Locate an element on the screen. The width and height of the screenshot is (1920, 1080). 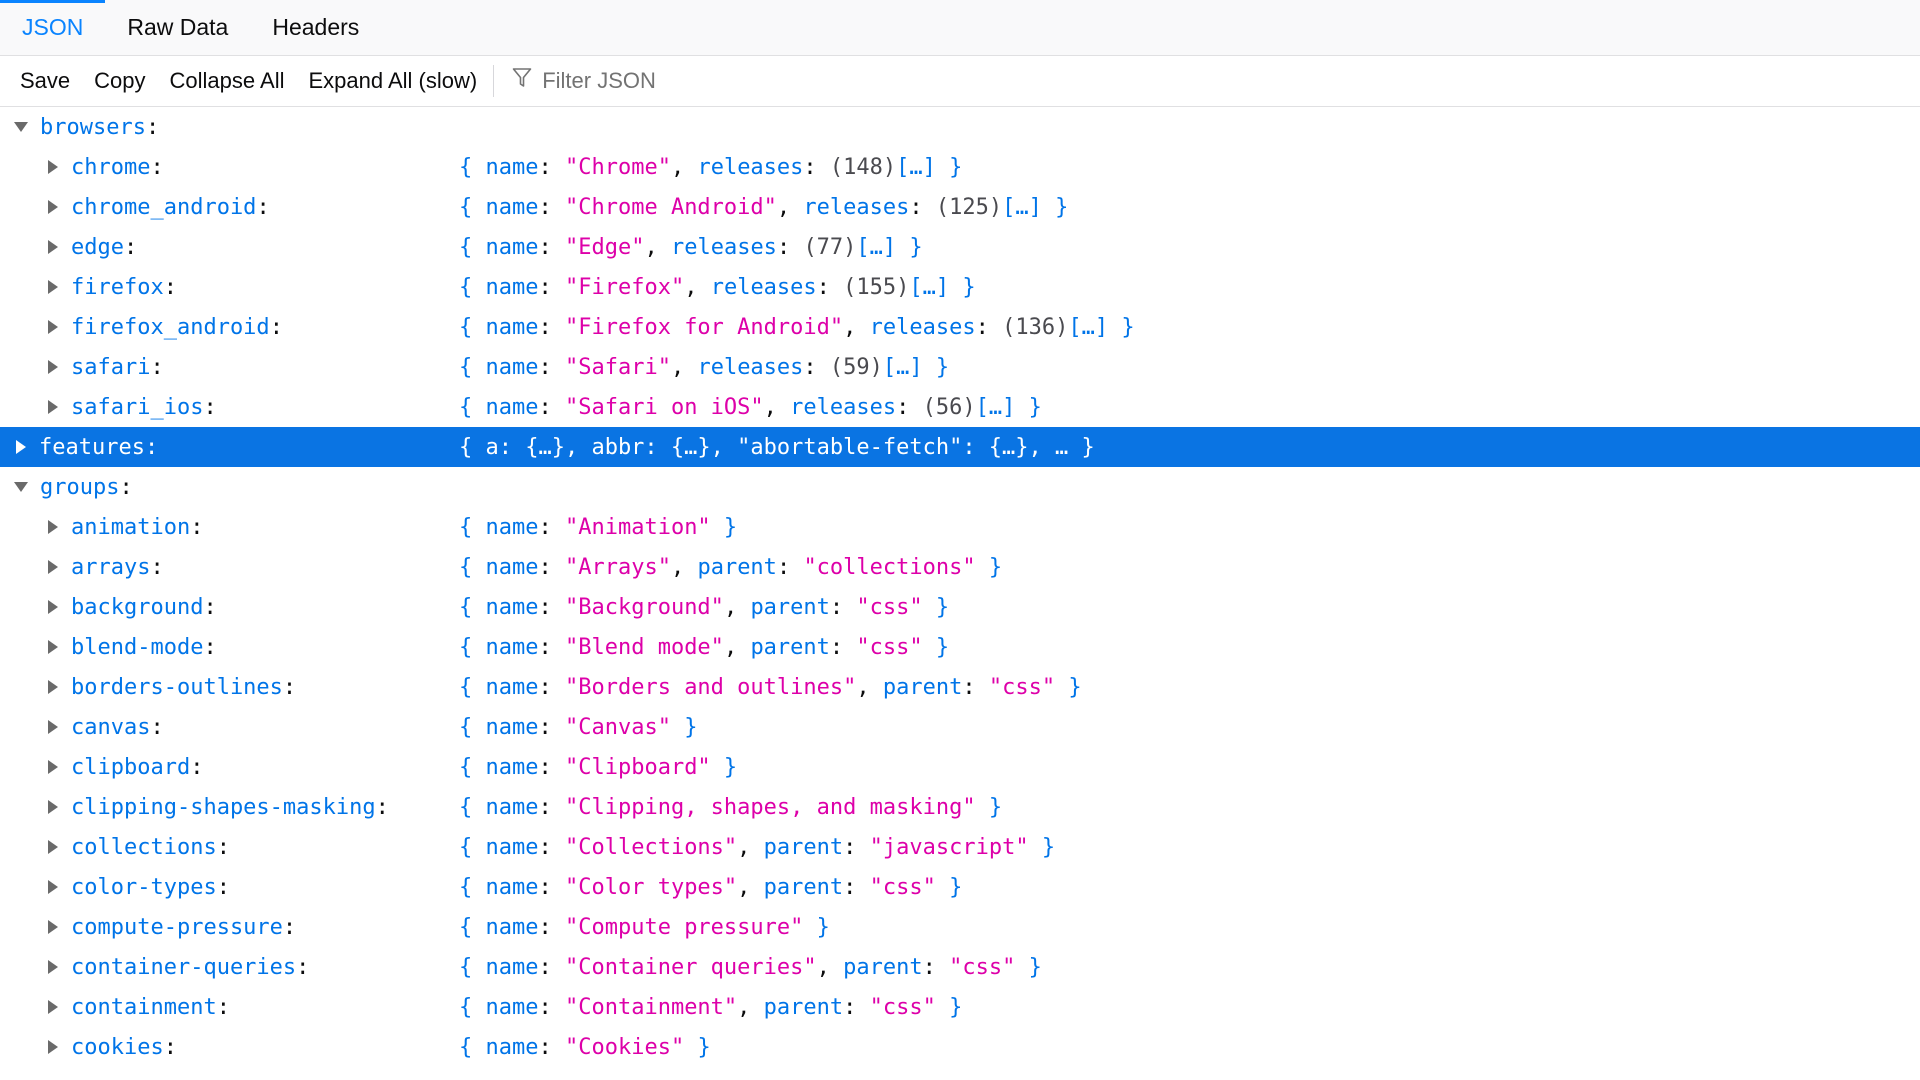
prop-name: parent is located at coordinates (803, 847).